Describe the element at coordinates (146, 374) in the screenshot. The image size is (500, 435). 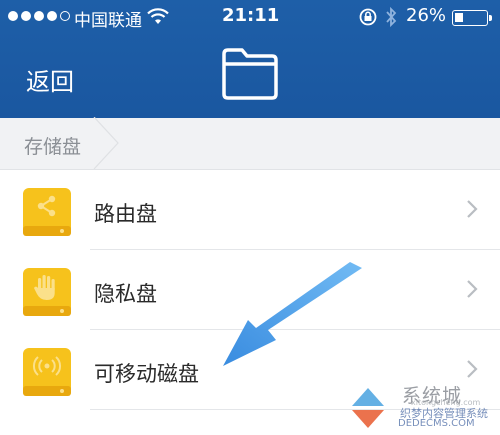
I see `drive-label: 可移动磁盘` at that location.